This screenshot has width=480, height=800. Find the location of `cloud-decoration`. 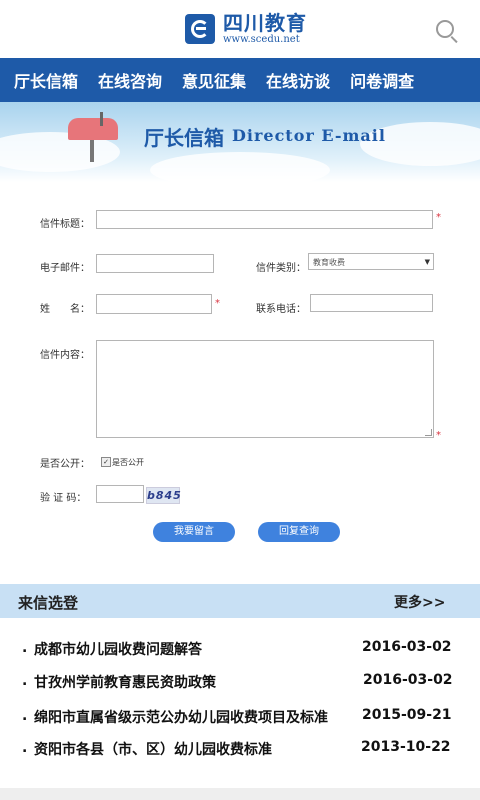

cloud-decoration is located at coordinates (240, 167).